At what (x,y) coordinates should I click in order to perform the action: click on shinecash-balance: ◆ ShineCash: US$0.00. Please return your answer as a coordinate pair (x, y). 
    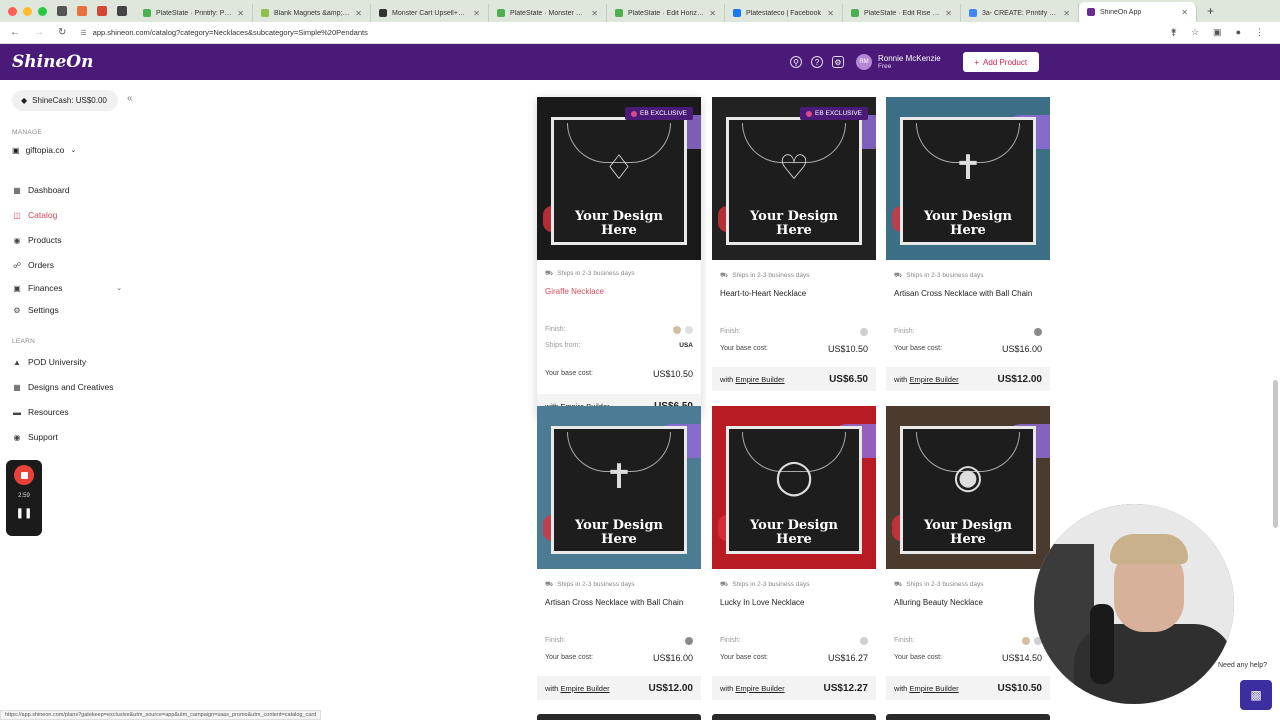
    Looking at the image, I should click on (65, 100).